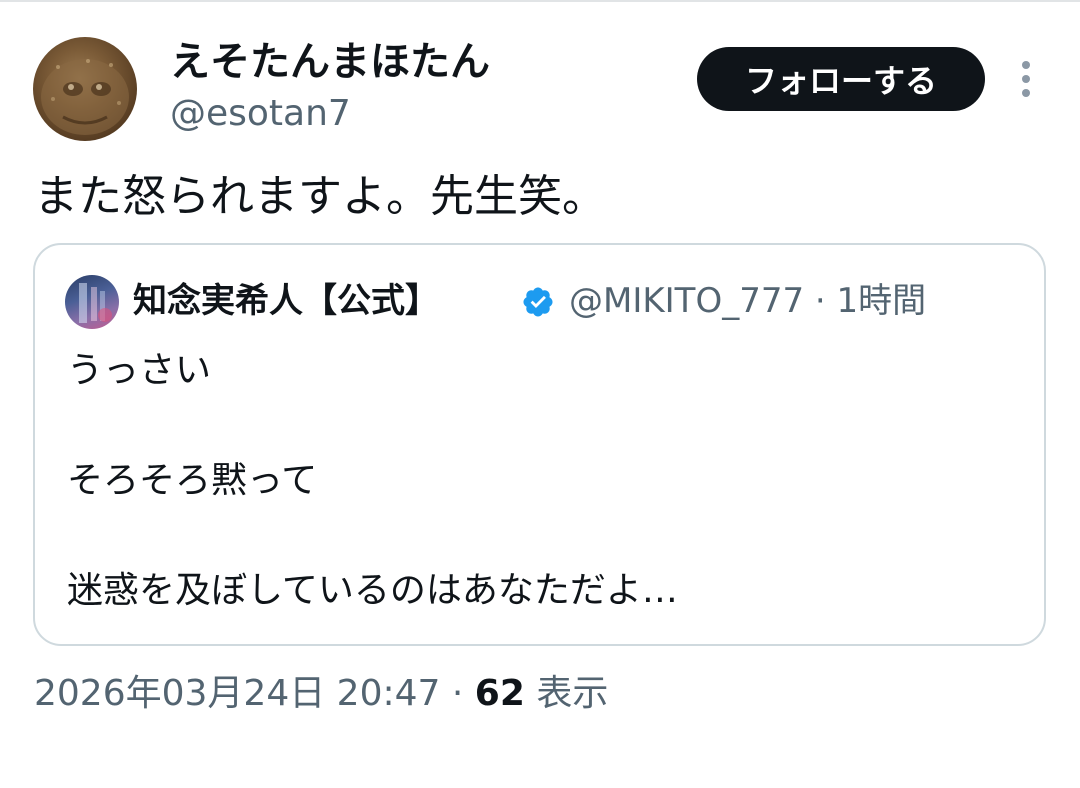 Image resolution: width=1080 pixels, height=788 pixels. I want to click on top-divider, so click(540, 1).